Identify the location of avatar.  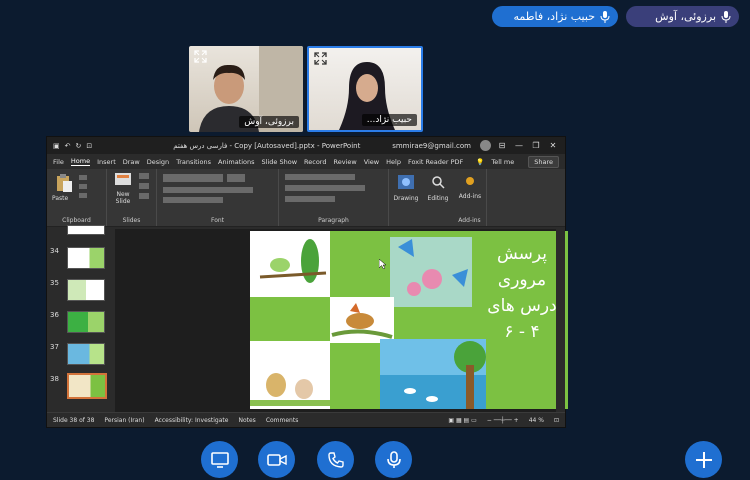
(485, 145).